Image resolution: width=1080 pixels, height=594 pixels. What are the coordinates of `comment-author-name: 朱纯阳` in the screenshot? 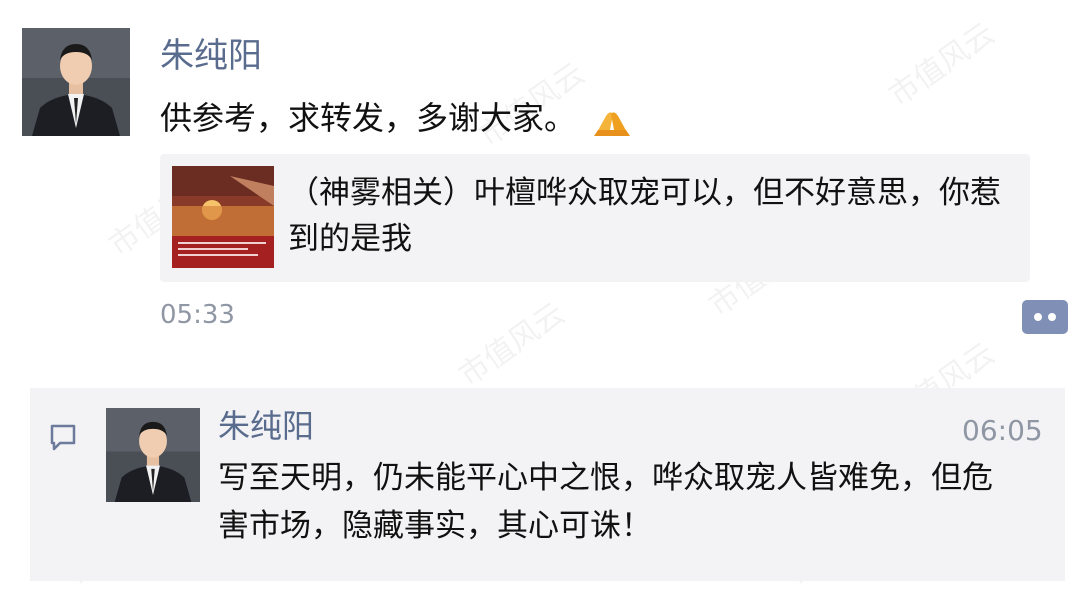 It's located at (266, 426).